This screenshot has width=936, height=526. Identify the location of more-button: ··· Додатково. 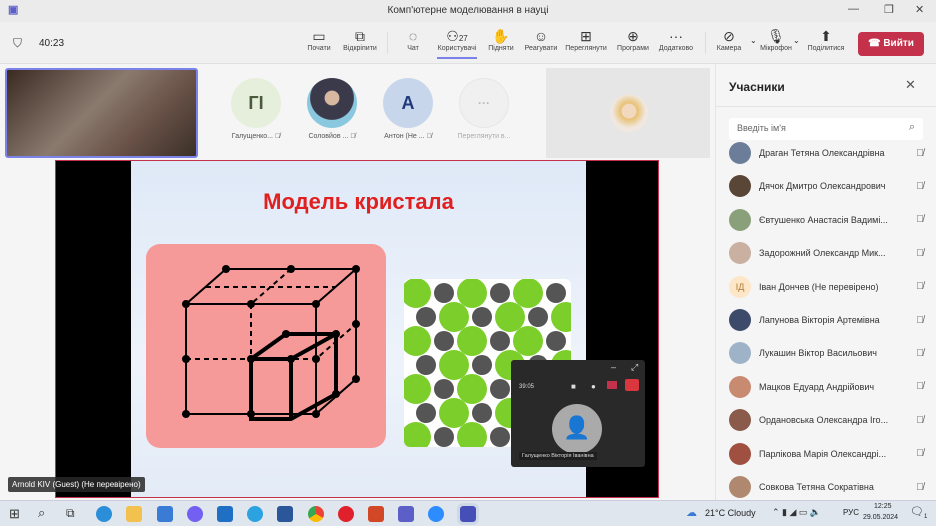
(676, 39).